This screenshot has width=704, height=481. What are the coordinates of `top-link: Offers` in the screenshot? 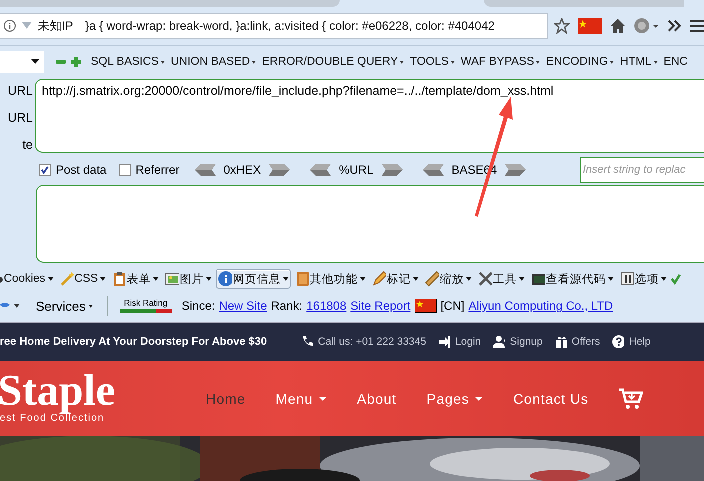 It's located at (577, 342).